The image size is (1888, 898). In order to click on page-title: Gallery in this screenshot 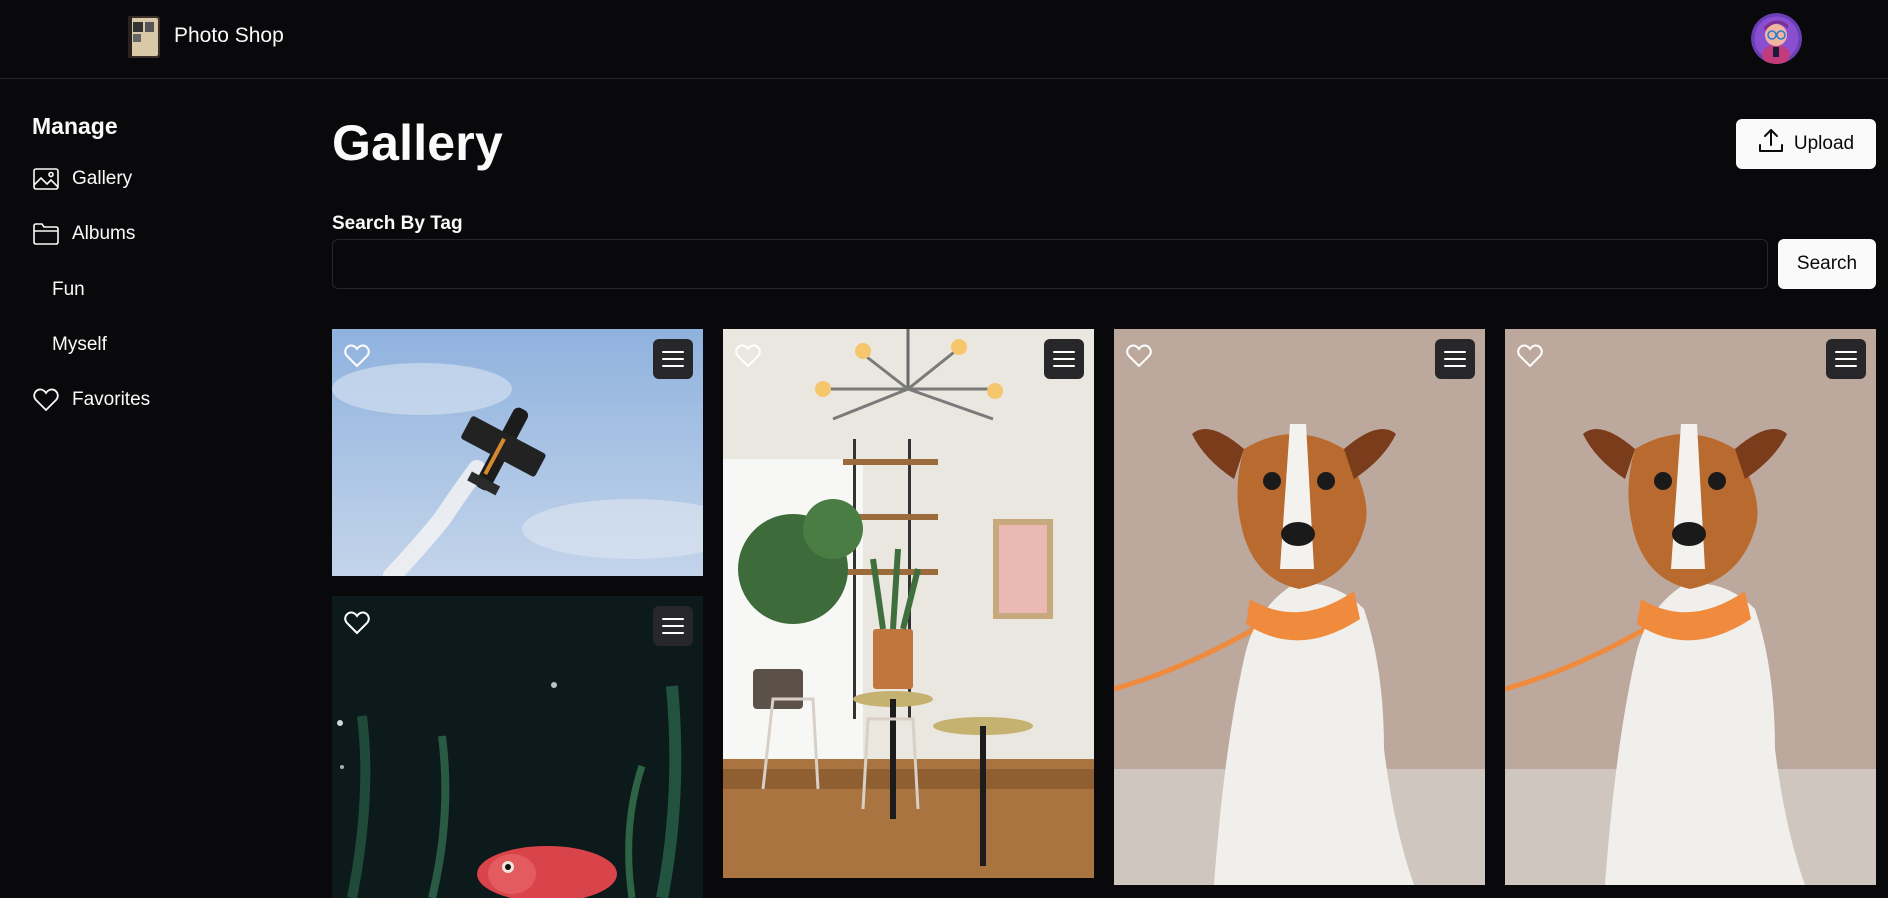, I will do `click(417, 143)`.